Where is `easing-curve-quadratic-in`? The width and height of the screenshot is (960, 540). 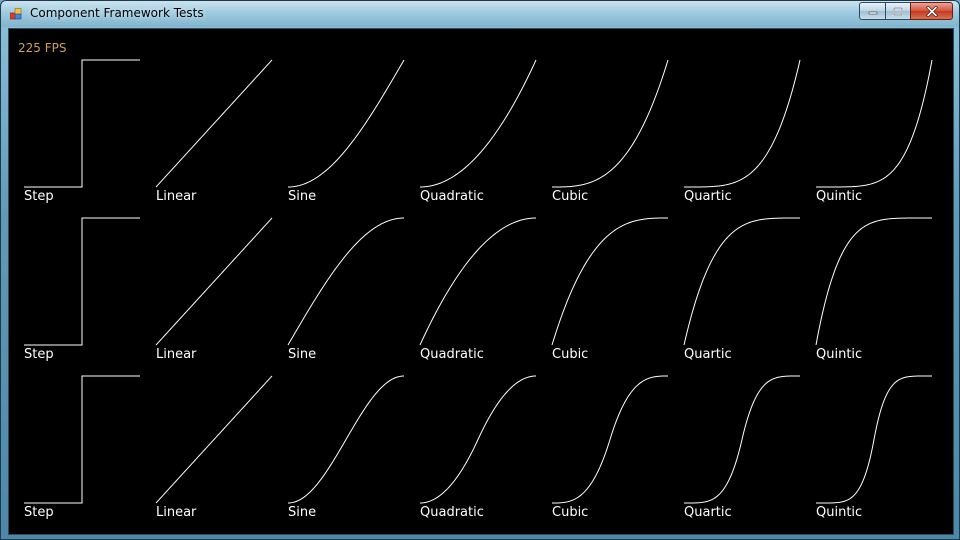
easing-curve-quadratic-in is located at coordinates (478, 123).